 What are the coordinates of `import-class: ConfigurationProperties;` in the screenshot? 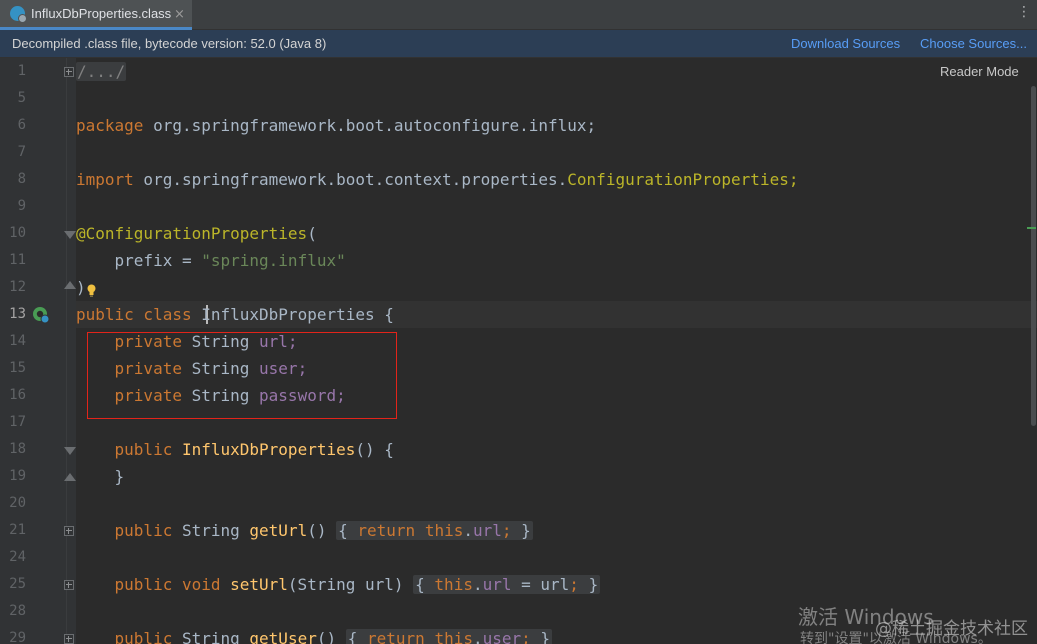 It's located at (683, 179).